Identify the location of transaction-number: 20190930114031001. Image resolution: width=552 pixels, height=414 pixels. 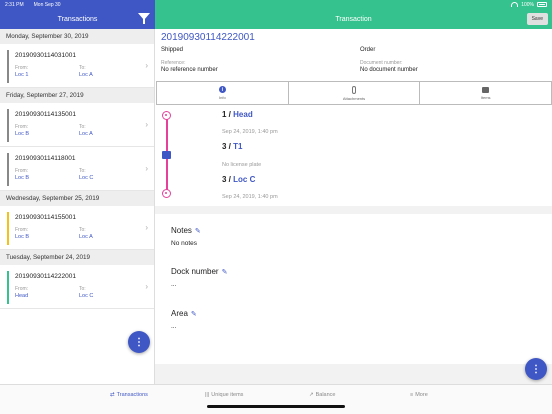
(45, 55).